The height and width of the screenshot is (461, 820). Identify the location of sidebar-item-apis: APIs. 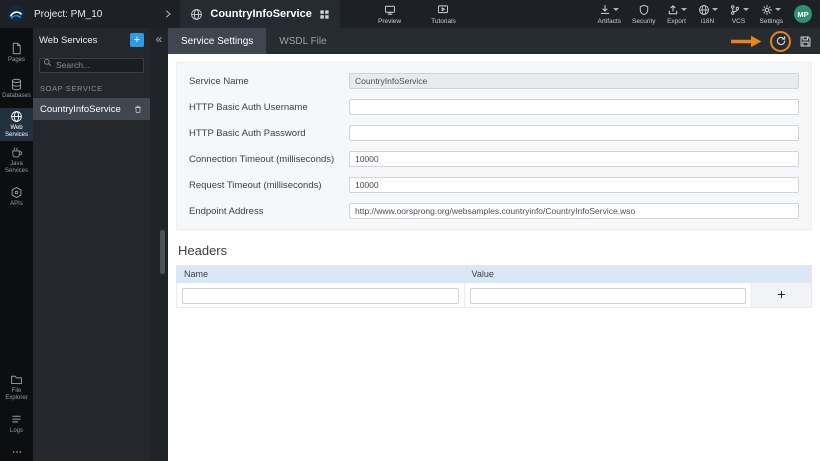
(16, 196).